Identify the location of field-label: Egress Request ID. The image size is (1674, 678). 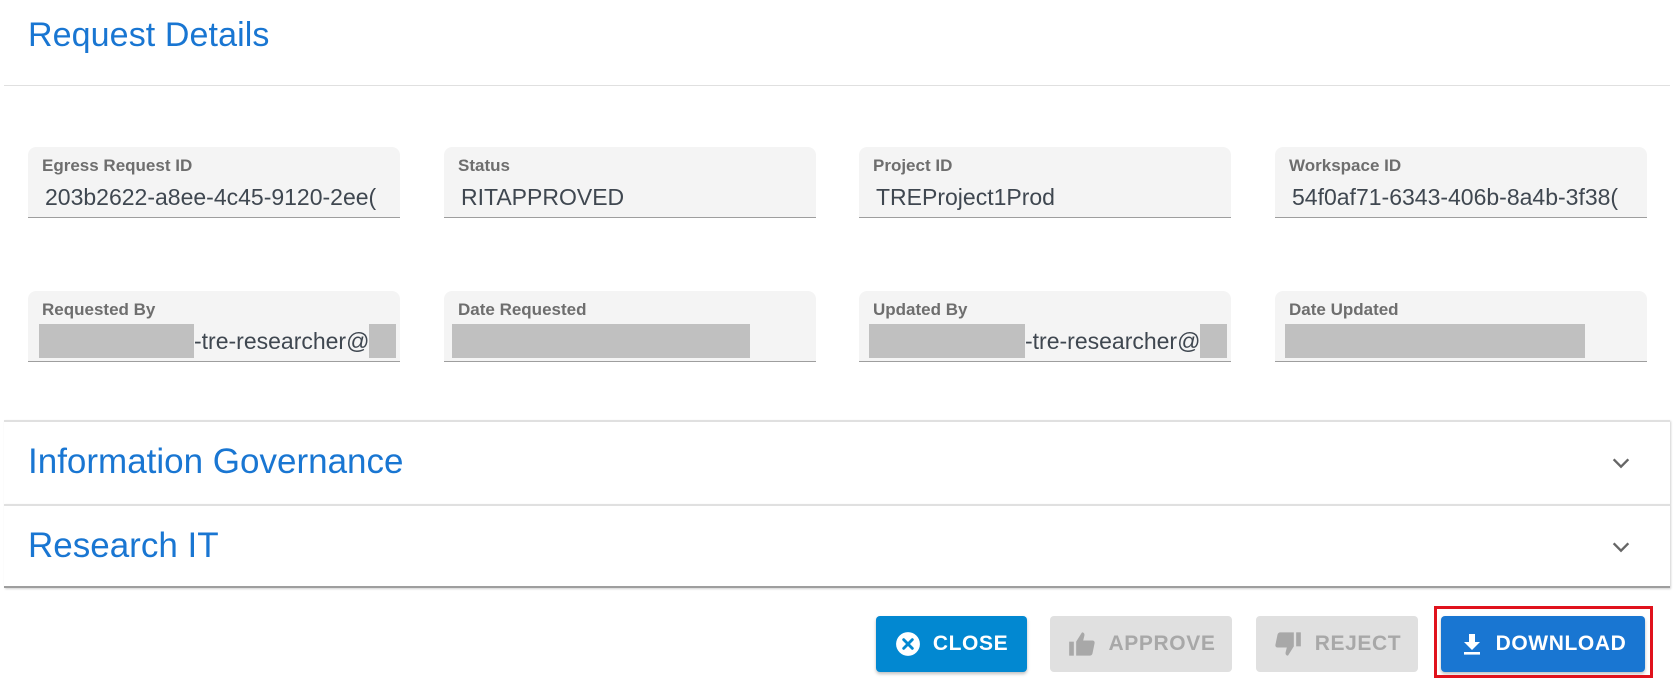
(117, 165).